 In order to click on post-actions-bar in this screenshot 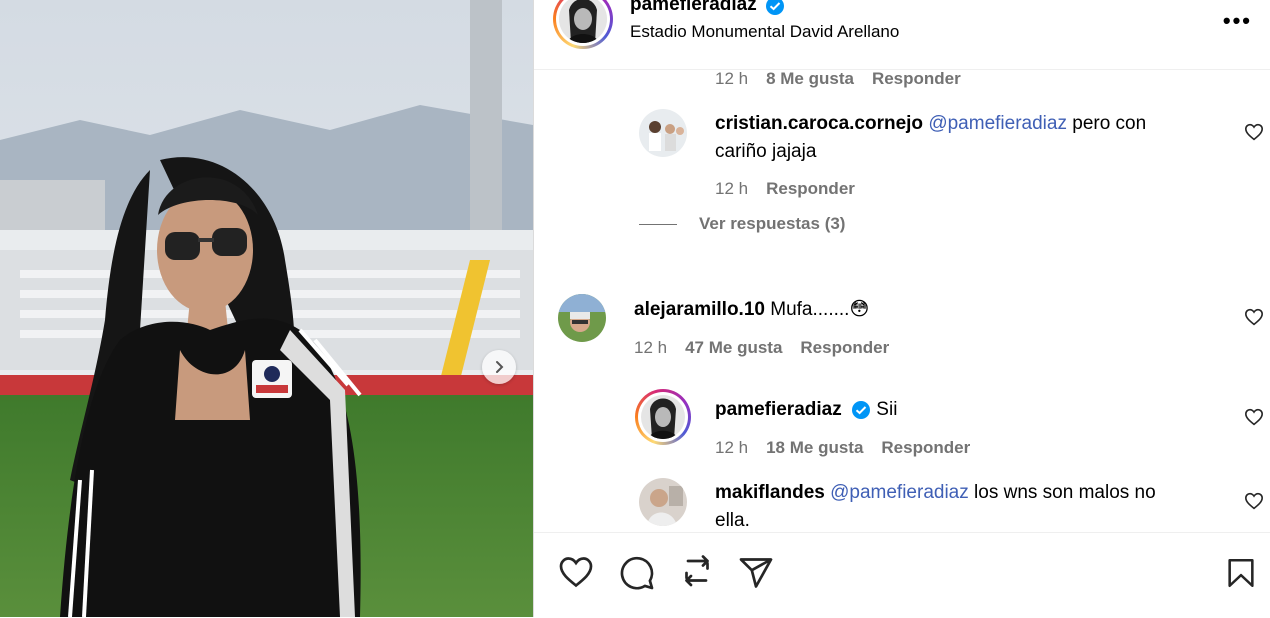, I will do `click(902, 575)`.